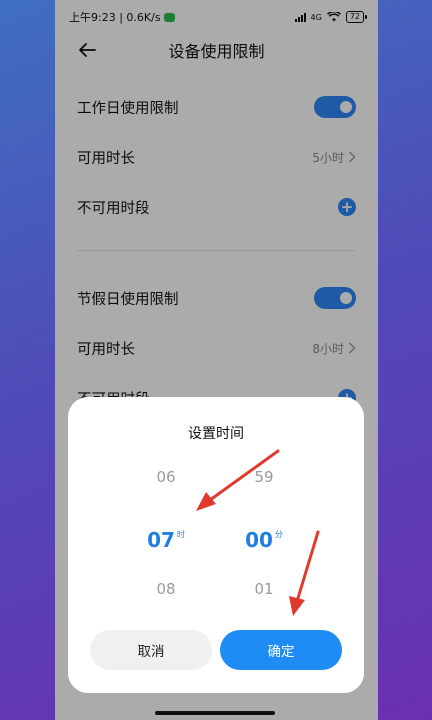 Image resolution: width=432 pixels, height=720 pixels. I want to click on hour-prev: 06, so click(166, 477).